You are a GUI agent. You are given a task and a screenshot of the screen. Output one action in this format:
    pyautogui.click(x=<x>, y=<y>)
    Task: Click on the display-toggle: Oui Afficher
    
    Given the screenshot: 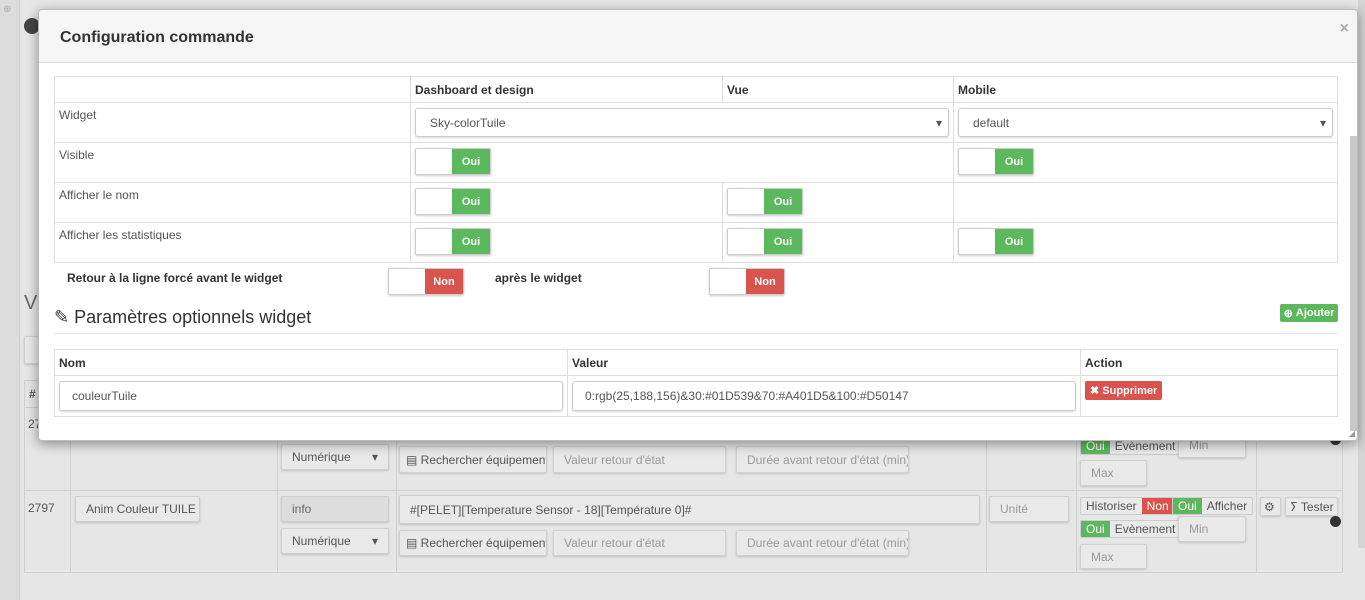 What is the action you would take?
    pyautogui.click(x=1213, y=506)
    